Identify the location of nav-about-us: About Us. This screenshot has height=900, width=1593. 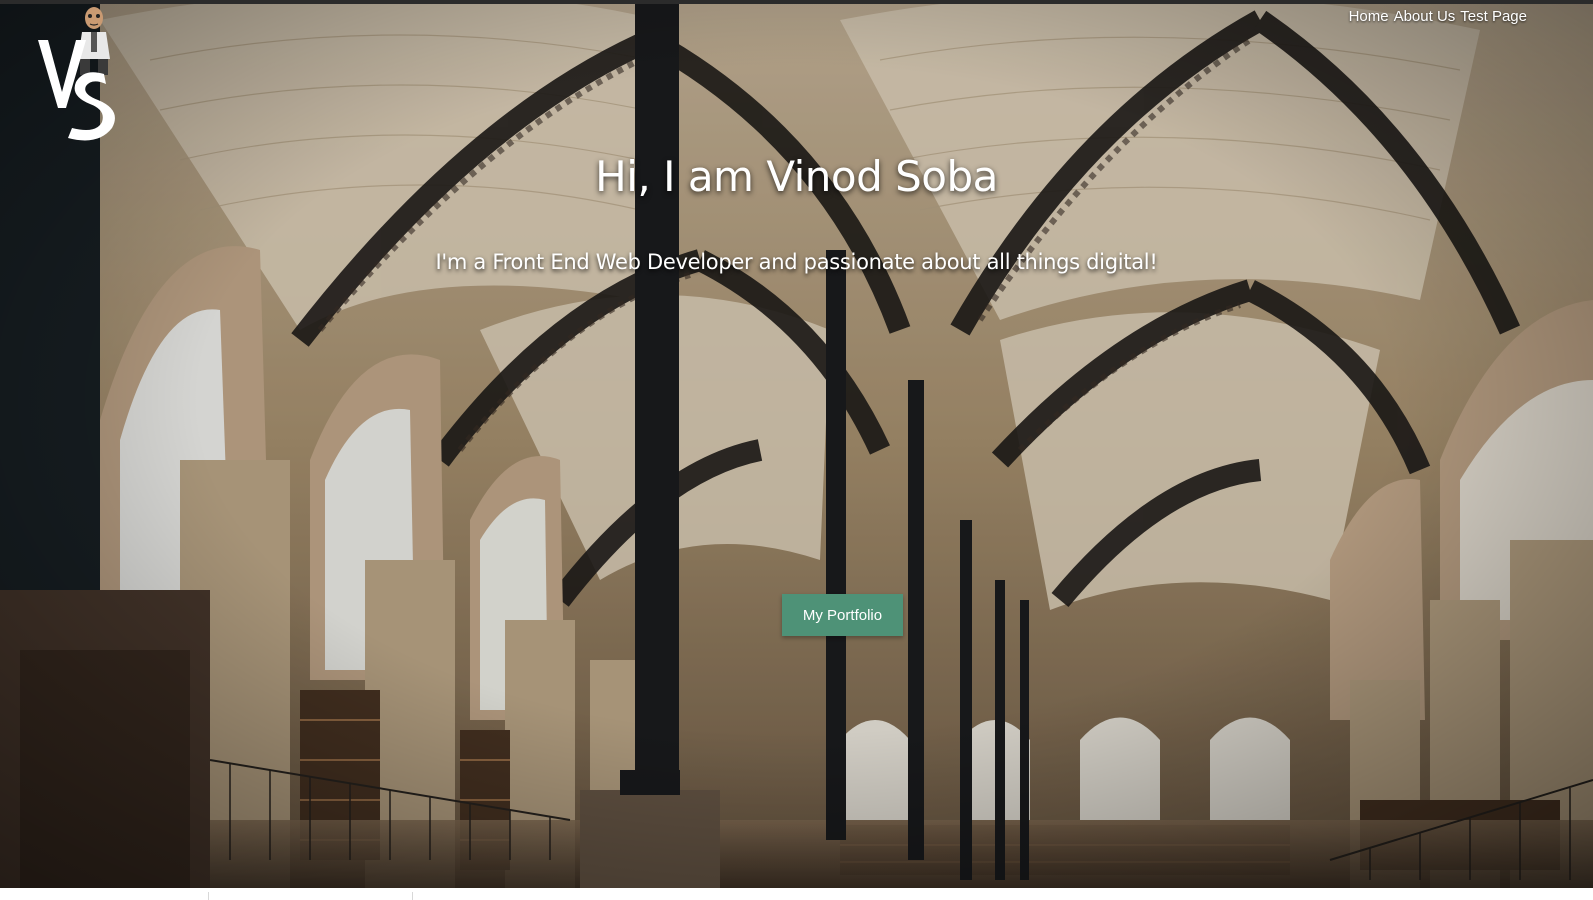
(1425, 16).